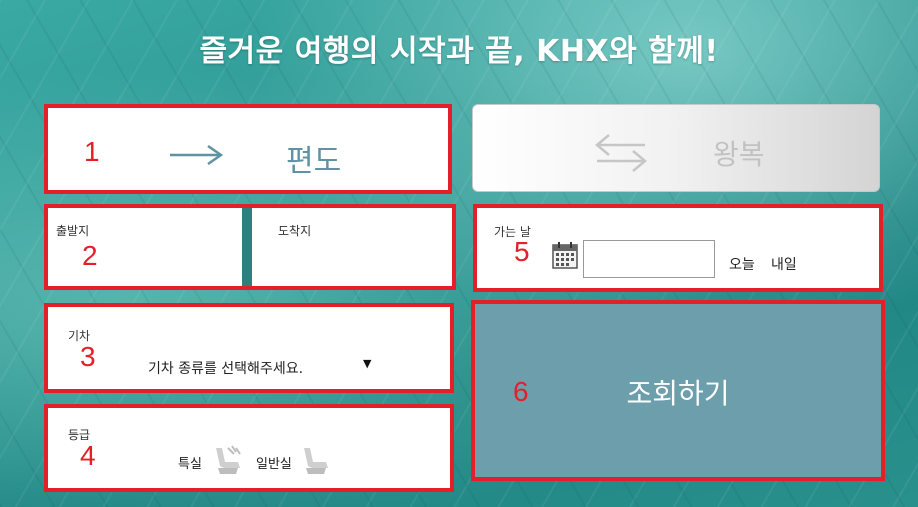  I want to click on station-divider, so click(247, 247).